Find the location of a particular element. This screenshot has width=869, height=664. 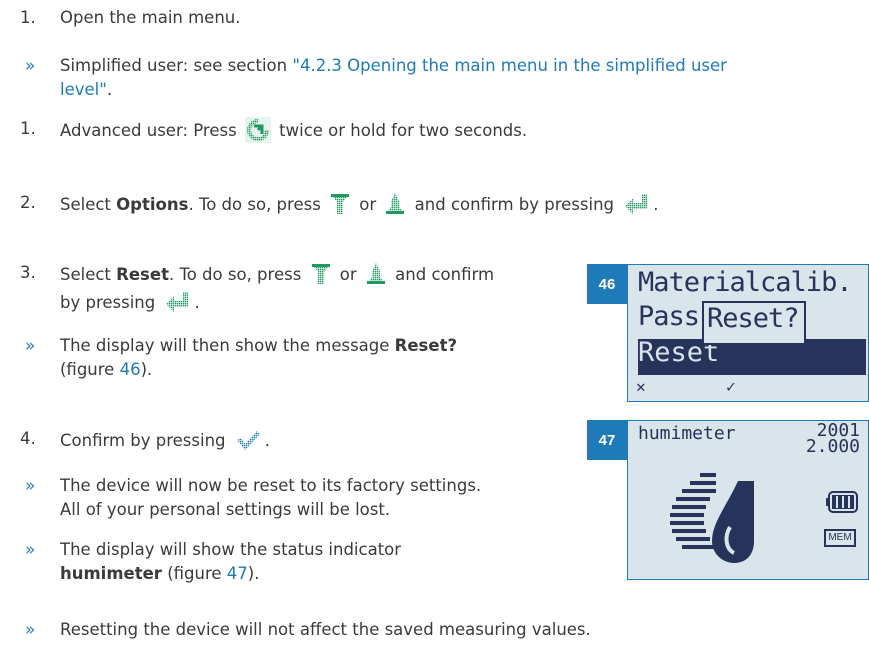

step-number: 3. is located at coordinates (28, 272).